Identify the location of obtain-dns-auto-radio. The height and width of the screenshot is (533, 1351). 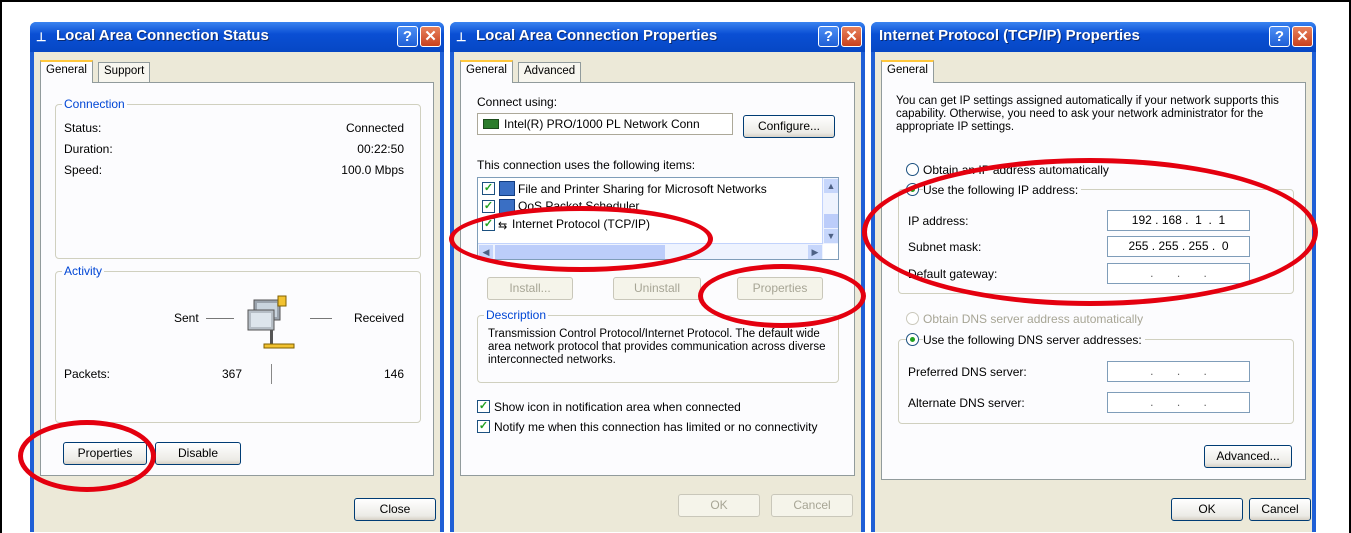
(912, 318).